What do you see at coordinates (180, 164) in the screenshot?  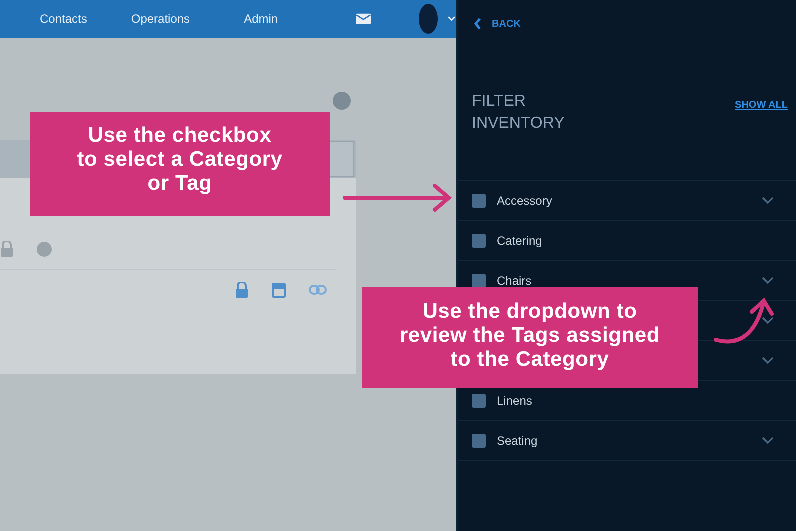 I see `callout: Use the checkbox to select a Category or Tag` at bounding box center [180, 164].